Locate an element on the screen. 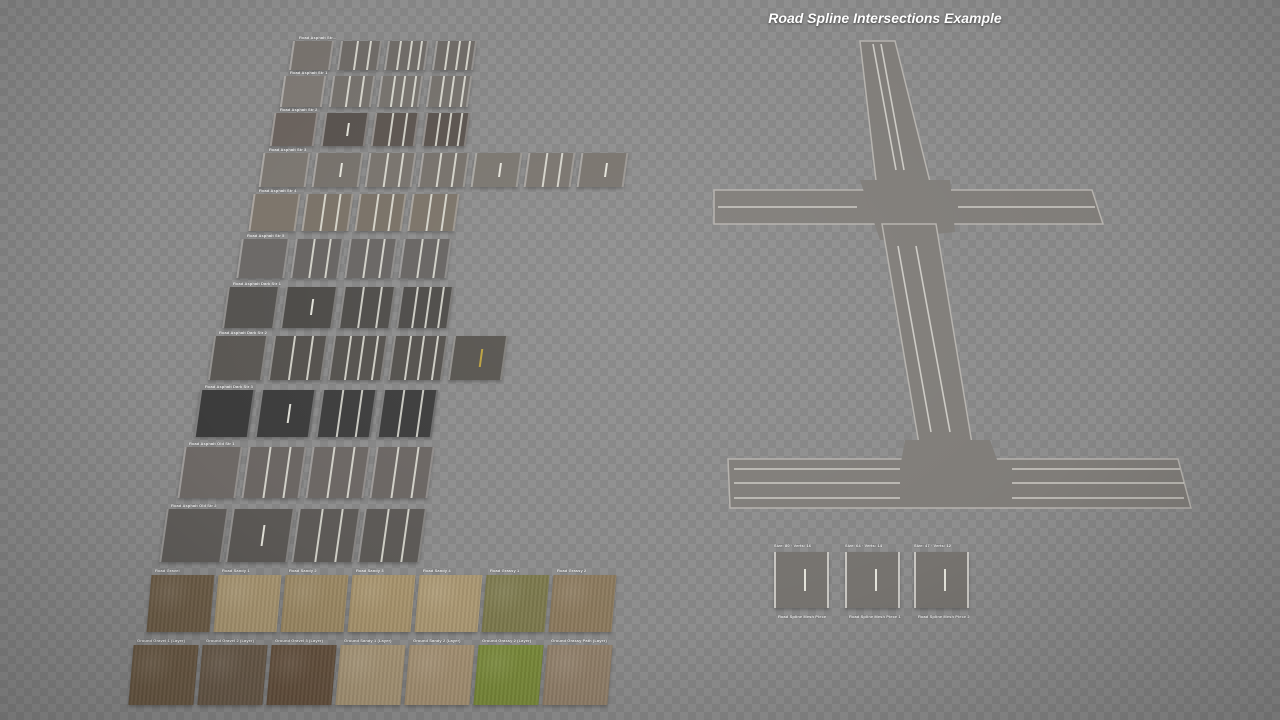 This screenshot has height=720, width=1280. surface-tile-label: Ground Gravel 3 (Layer) is located at coordinates (299, 640).